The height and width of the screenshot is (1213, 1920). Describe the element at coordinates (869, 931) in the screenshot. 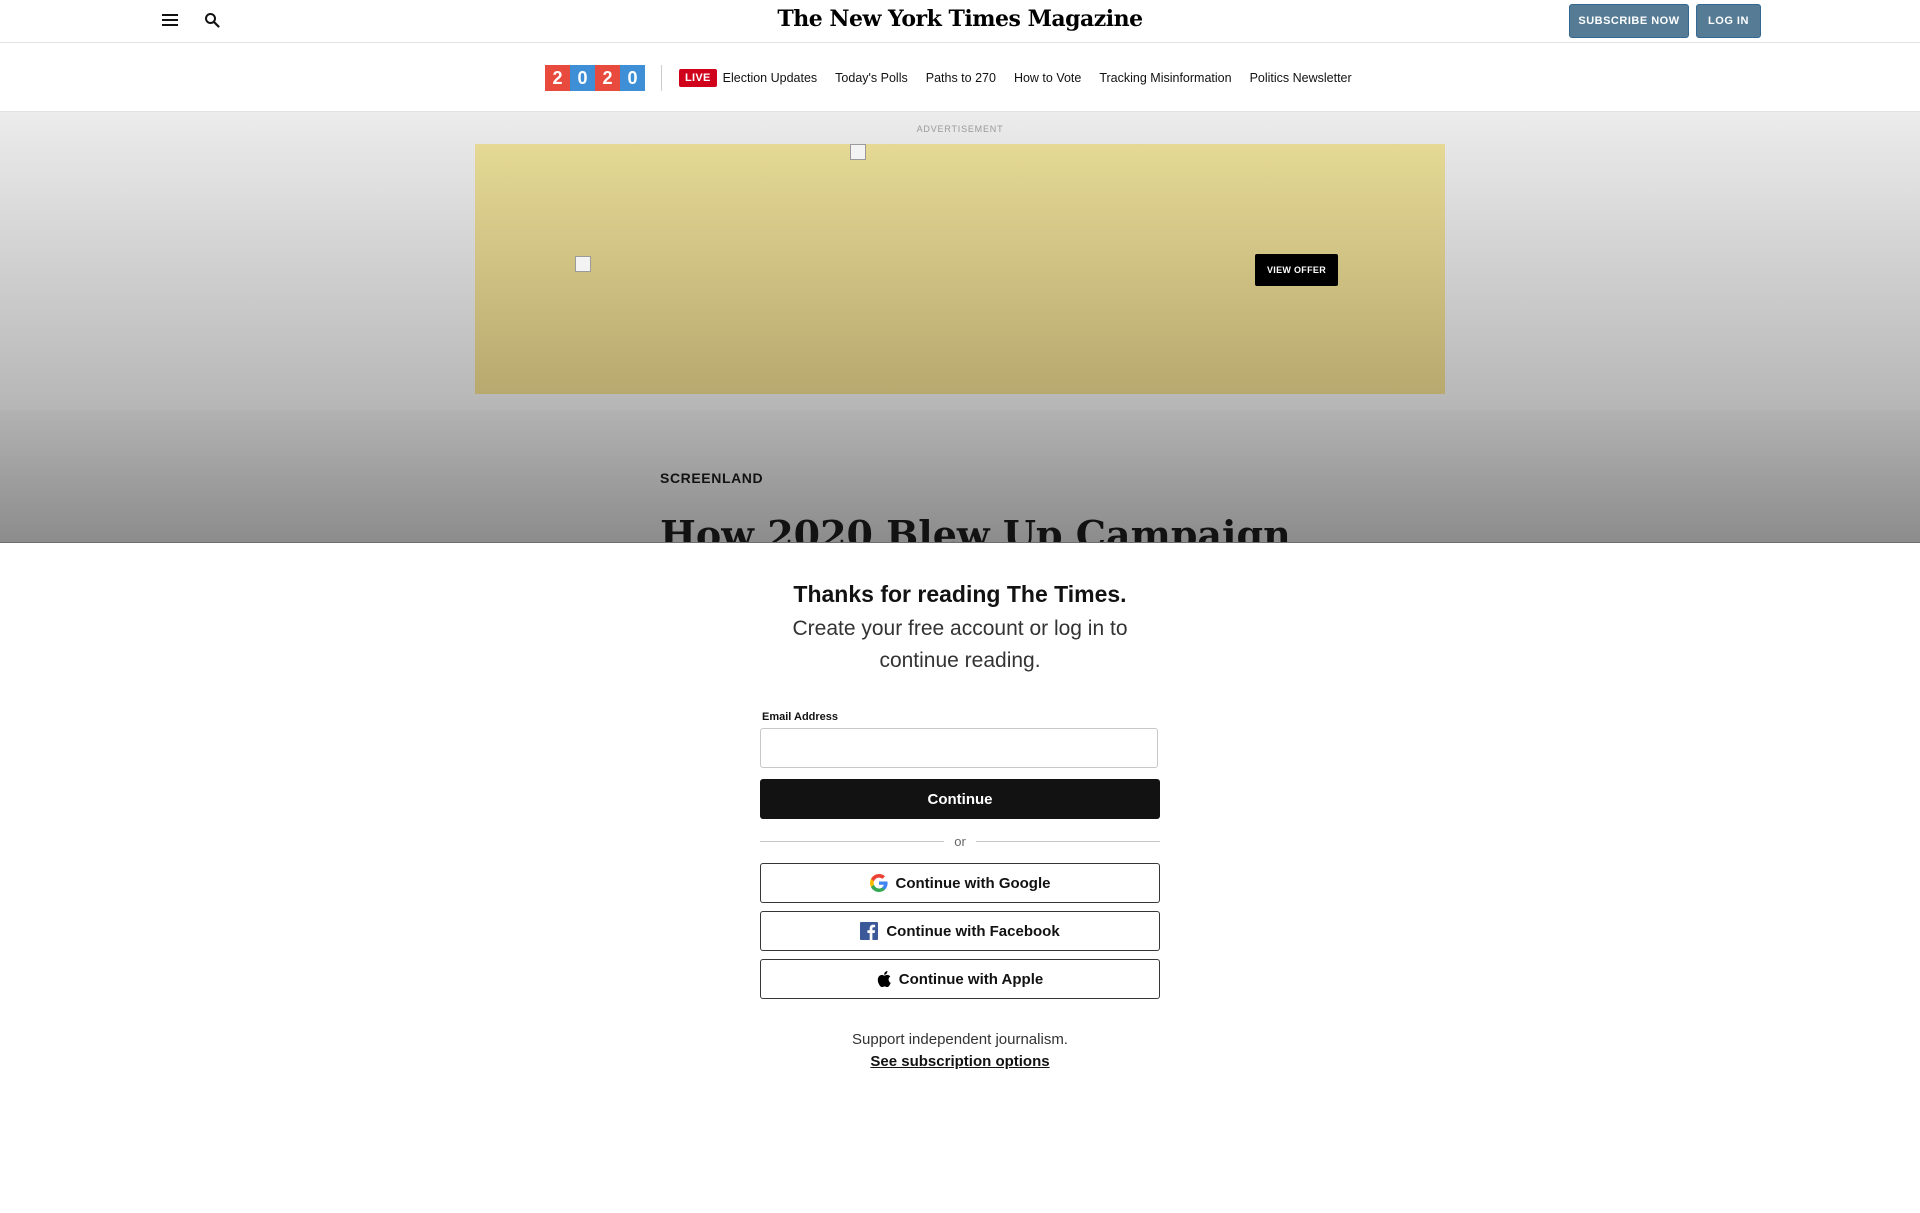

I see `facebook-icon` at that location.